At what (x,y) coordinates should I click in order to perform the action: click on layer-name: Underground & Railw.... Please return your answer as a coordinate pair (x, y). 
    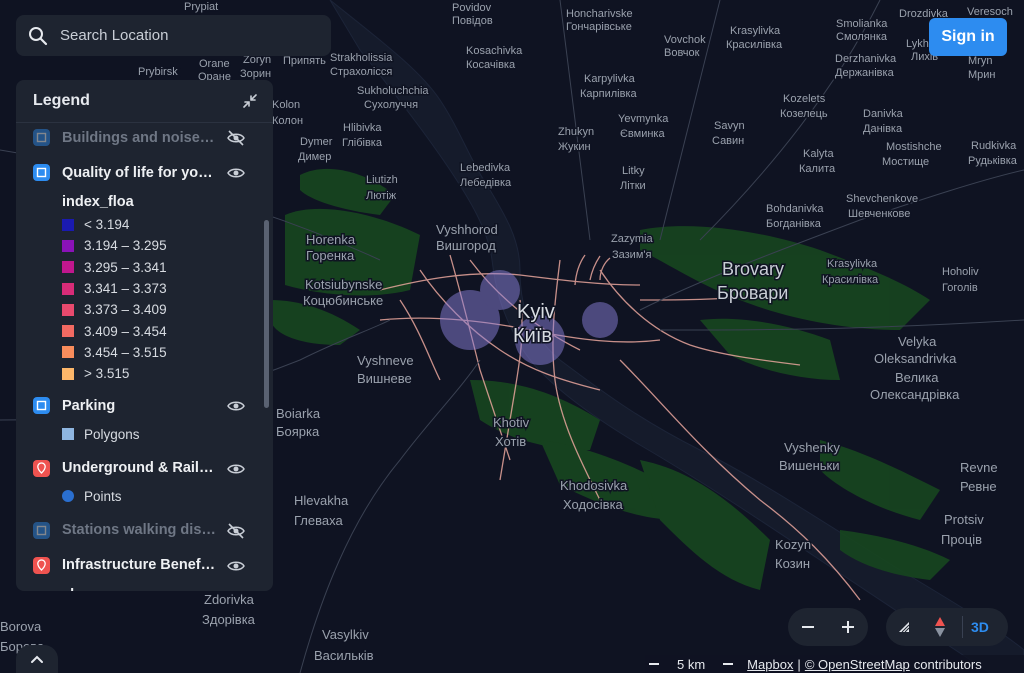
    Looking at the image, I should click on (139, 468).